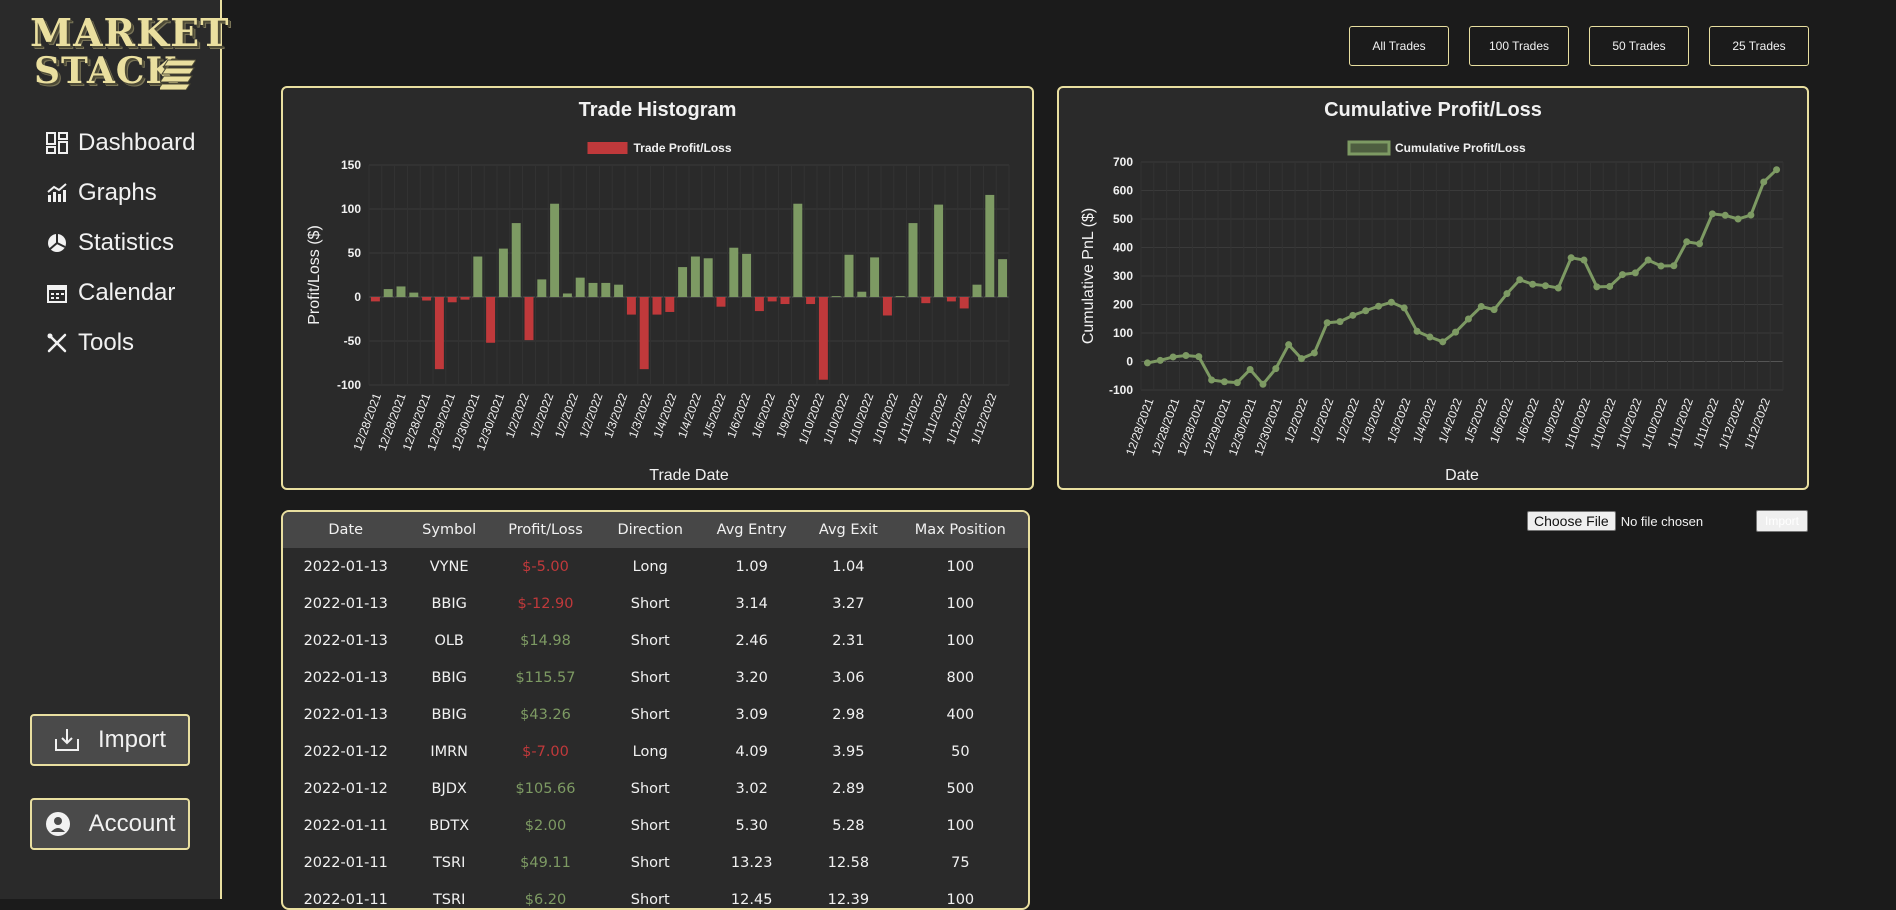  I want to click on filter-100-trades-button: 100 Trades, so click(1519, 46).